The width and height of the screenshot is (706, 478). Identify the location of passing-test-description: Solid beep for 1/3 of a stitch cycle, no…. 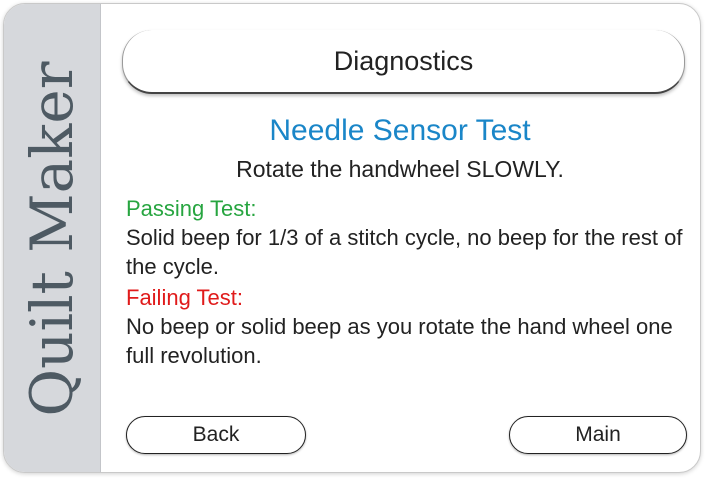
(404, 252).